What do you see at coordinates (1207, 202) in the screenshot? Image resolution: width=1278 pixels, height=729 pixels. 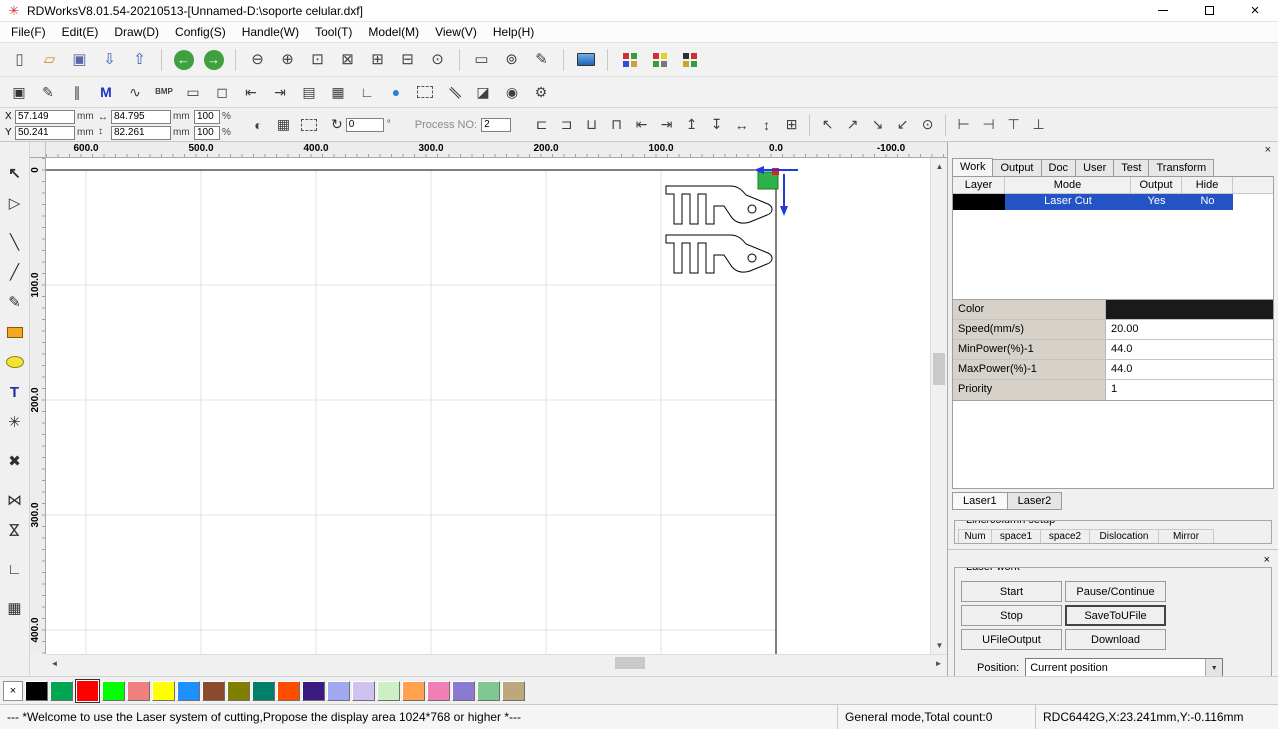 I see `layer-hide-cell: No` at bounding box center [1207, 202].